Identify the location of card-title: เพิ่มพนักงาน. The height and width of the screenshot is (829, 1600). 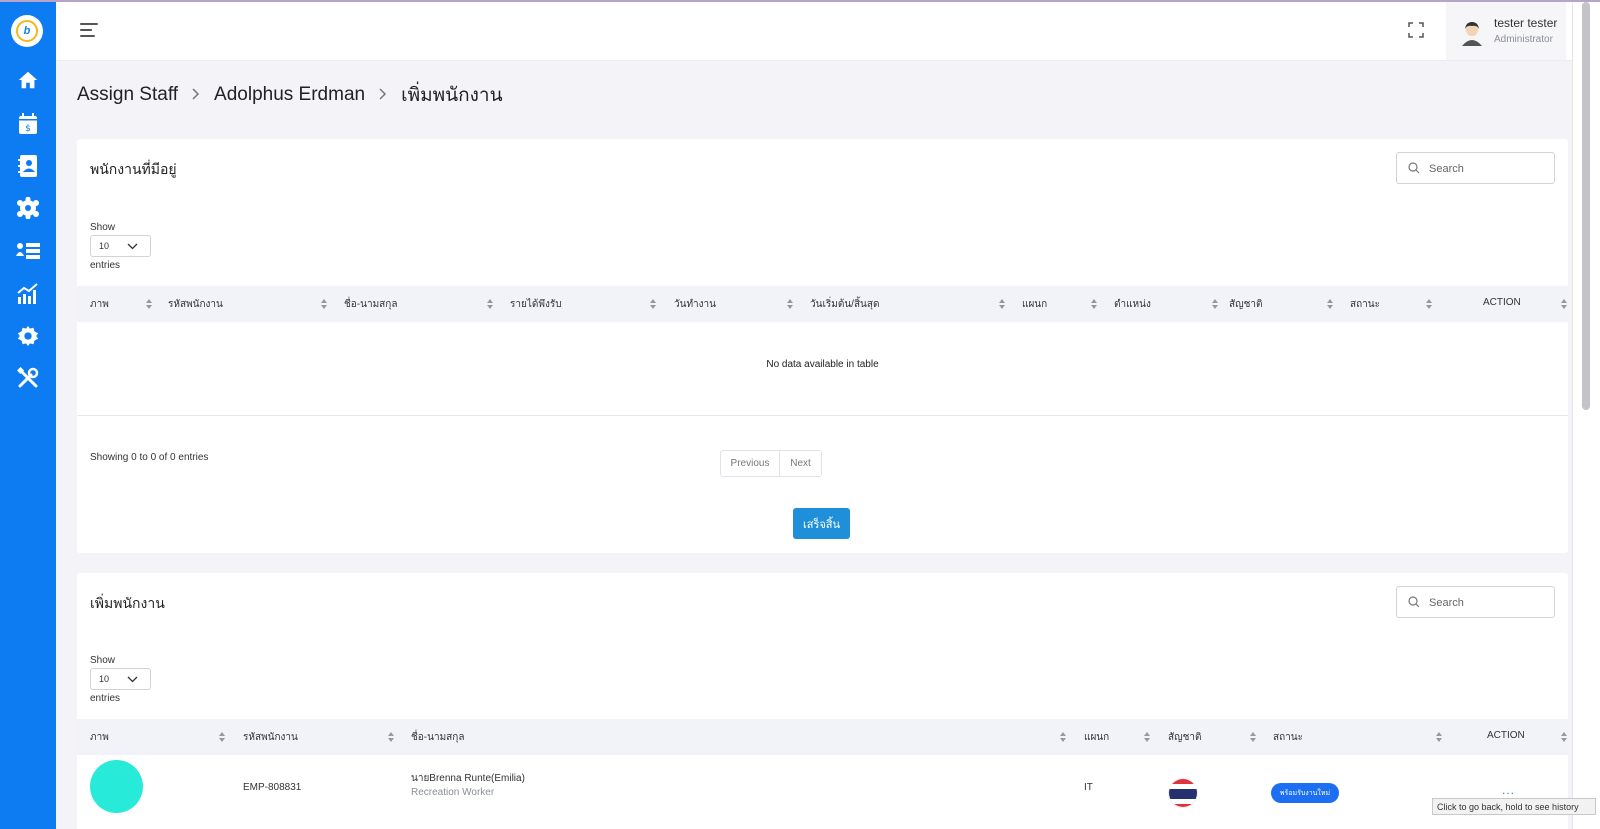
(127, 603).